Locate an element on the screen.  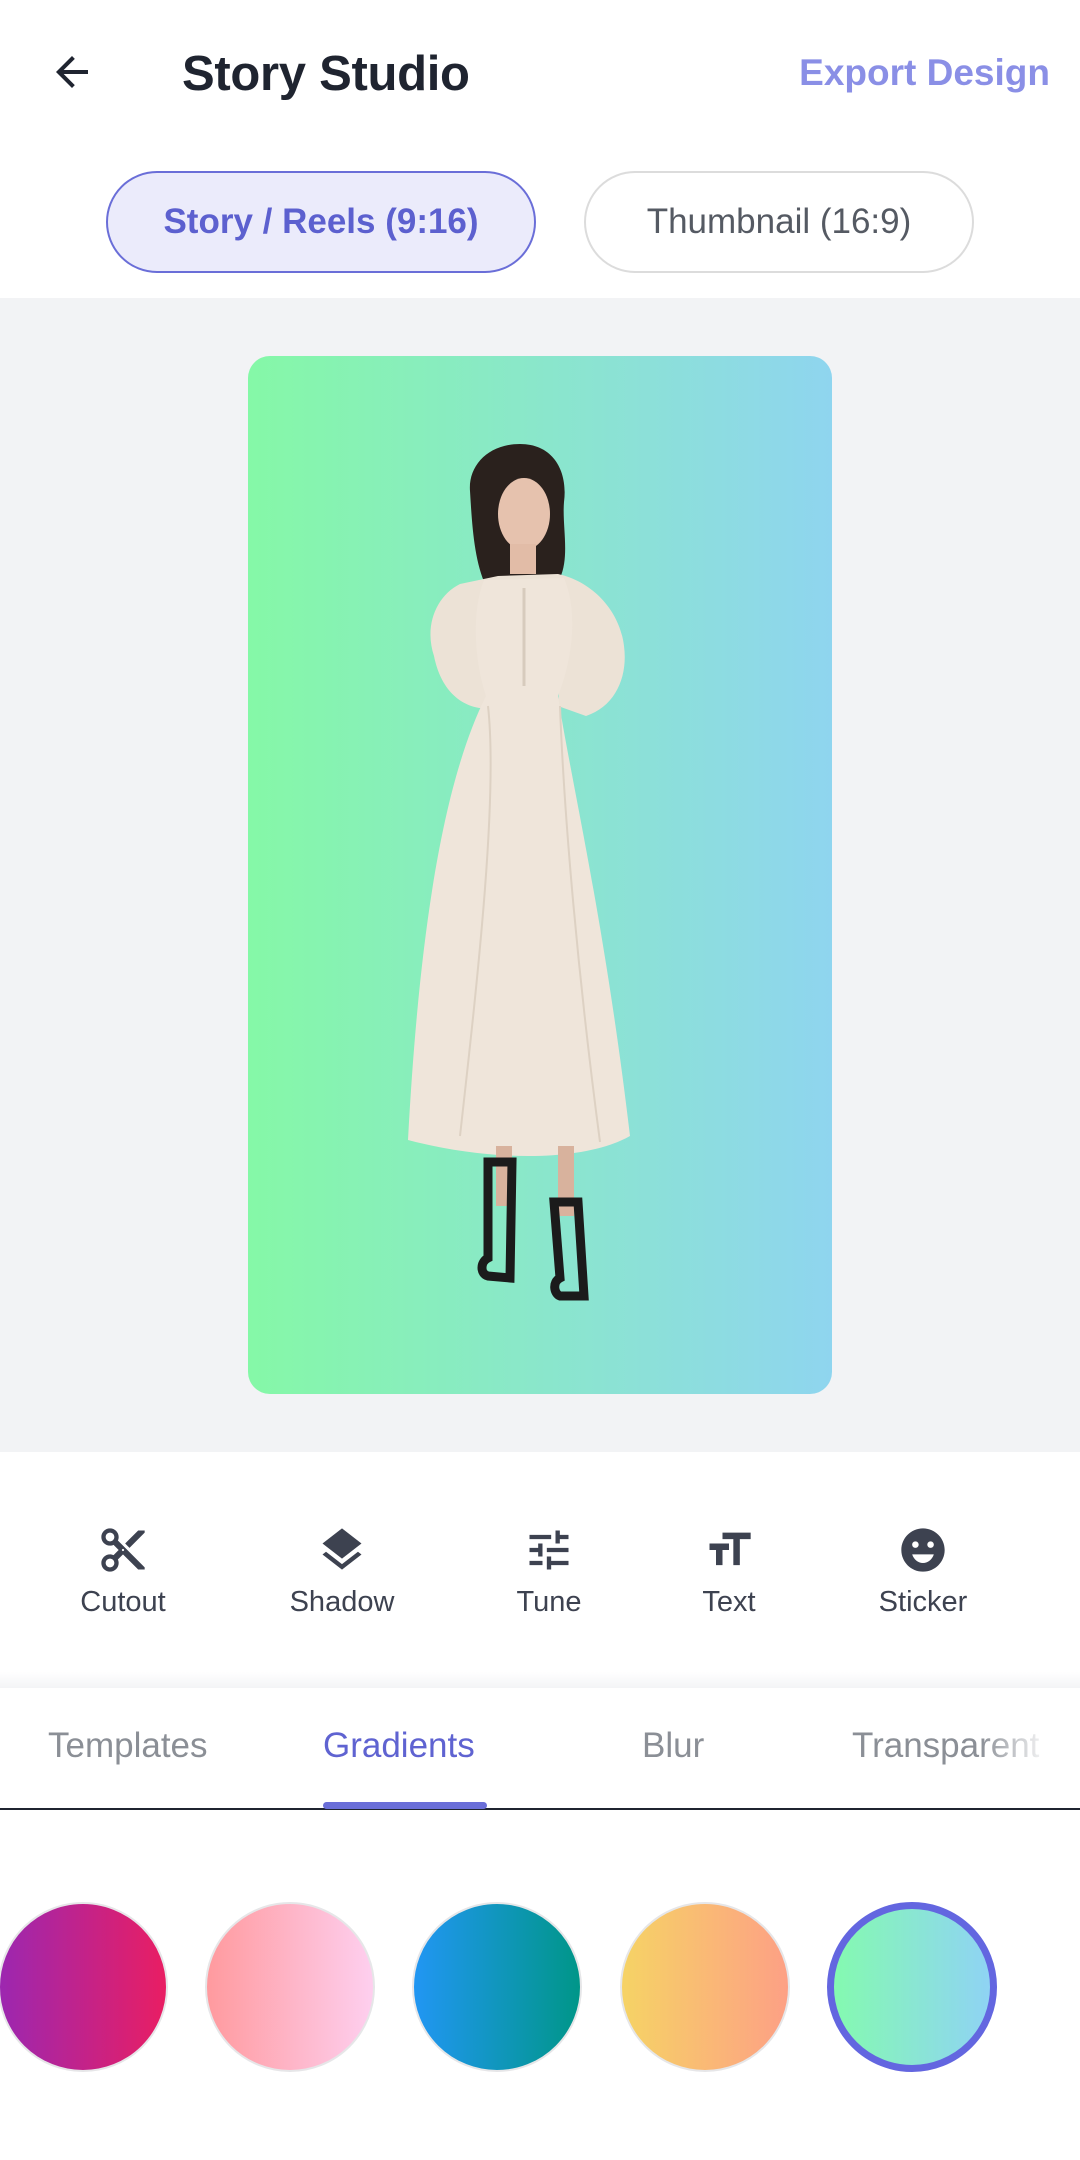
tools-bar: Cutout Shadow Tune Text Sticker is located at coordinates (540, 1570).